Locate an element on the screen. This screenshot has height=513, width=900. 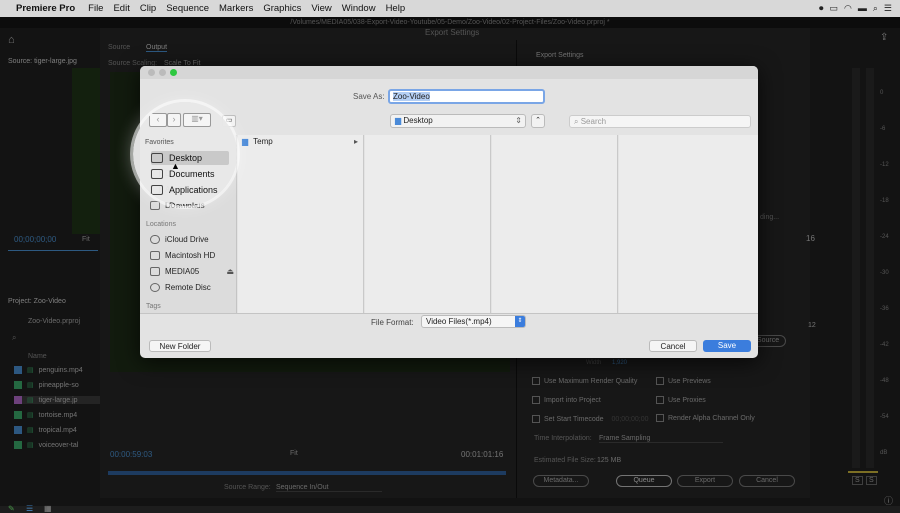
sidebar-item-downloads: Downloads is located at coordinates (190, 202).